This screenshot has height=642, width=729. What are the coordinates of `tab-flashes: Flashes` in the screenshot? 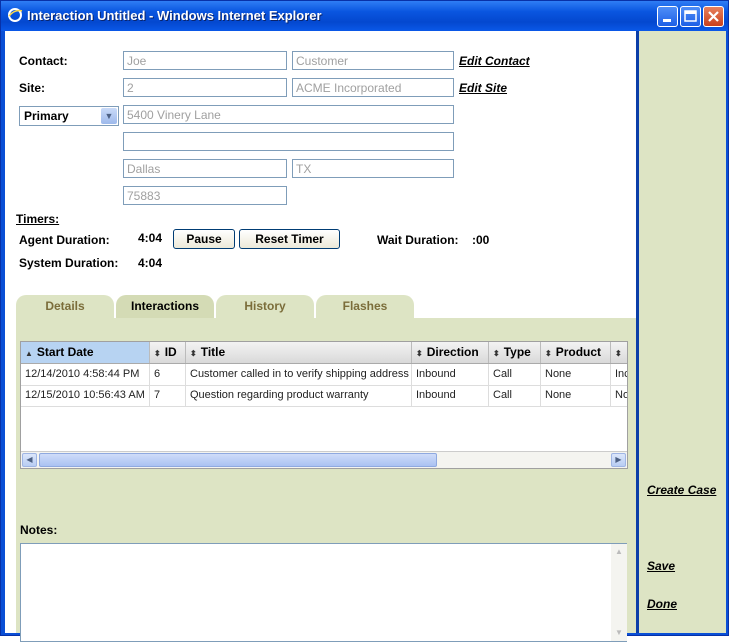 It's located at (365, 306).